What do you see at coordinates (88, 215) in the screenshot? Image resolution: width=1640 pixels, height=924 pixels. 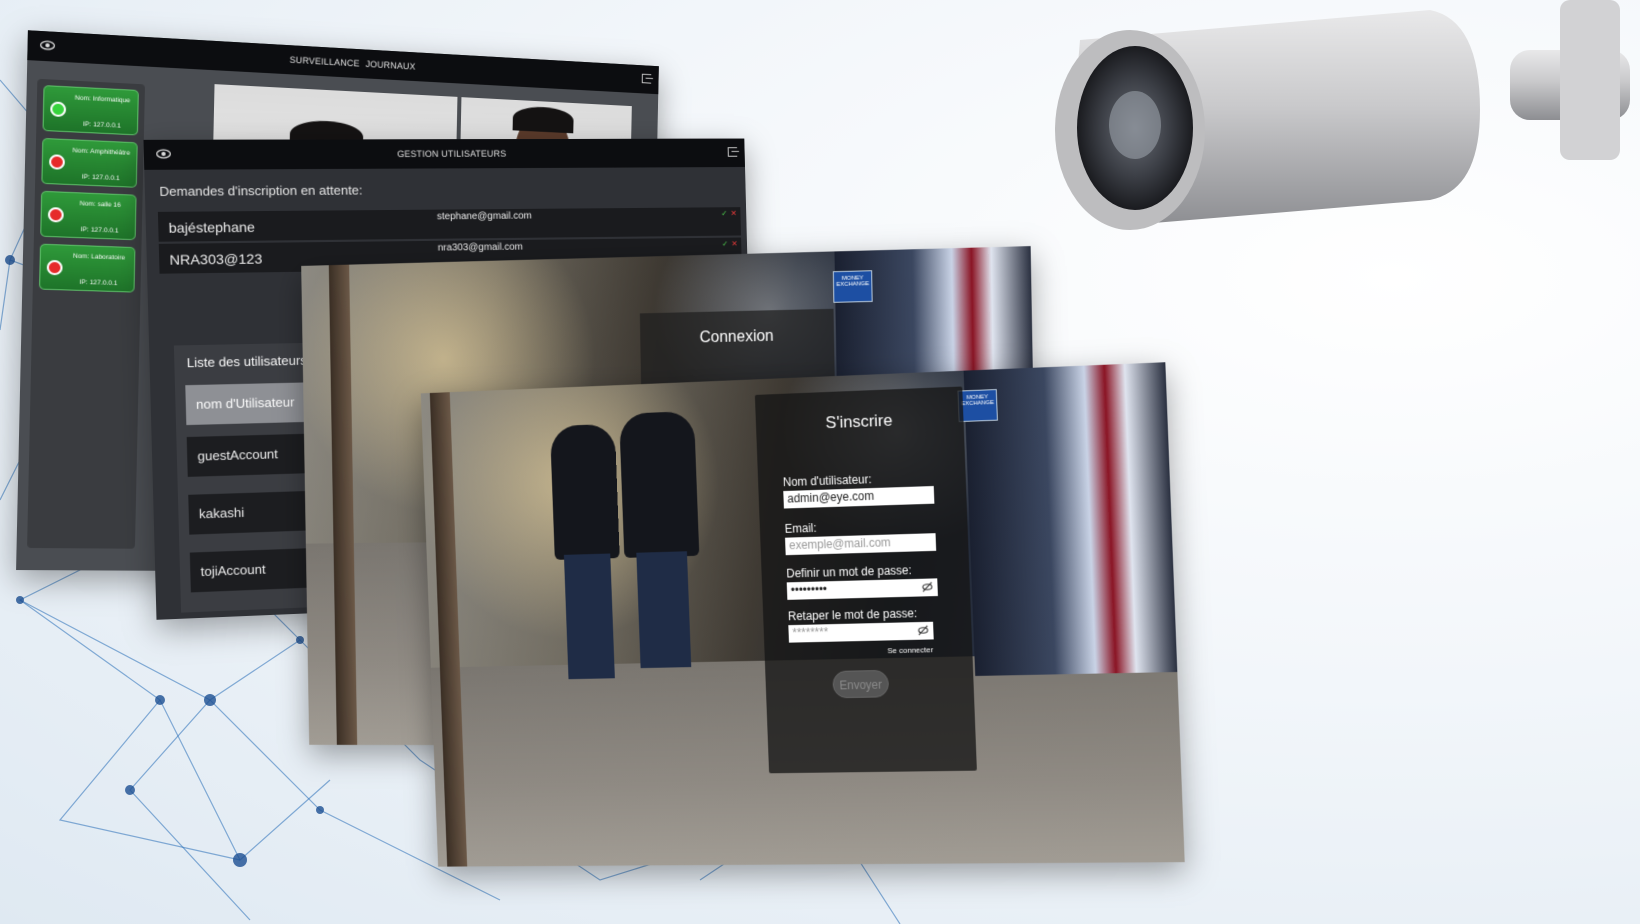 I see `camera-card-salle-16: Nom: salle 16 IP: 127.0.0.1` at bounding box center [88, 215].